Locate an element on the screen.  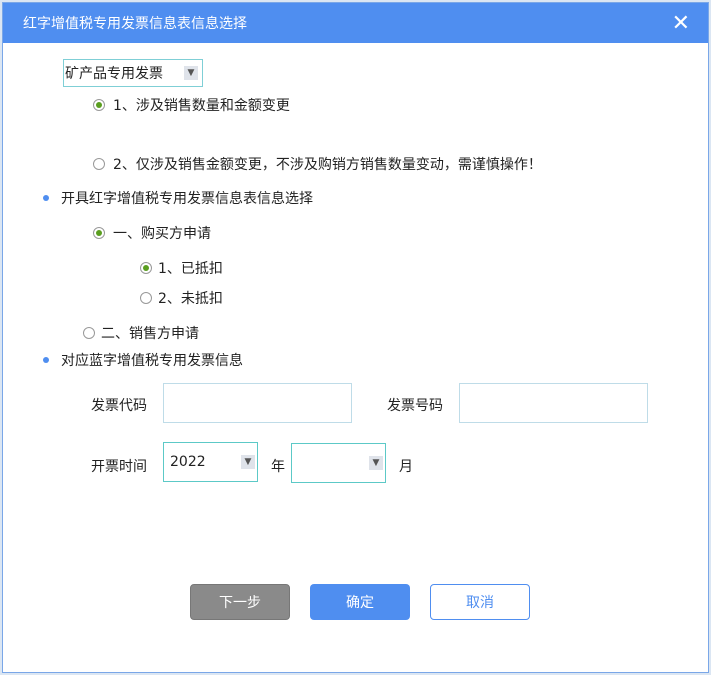
month-select: ▼ is located at coordinates (338, 463).